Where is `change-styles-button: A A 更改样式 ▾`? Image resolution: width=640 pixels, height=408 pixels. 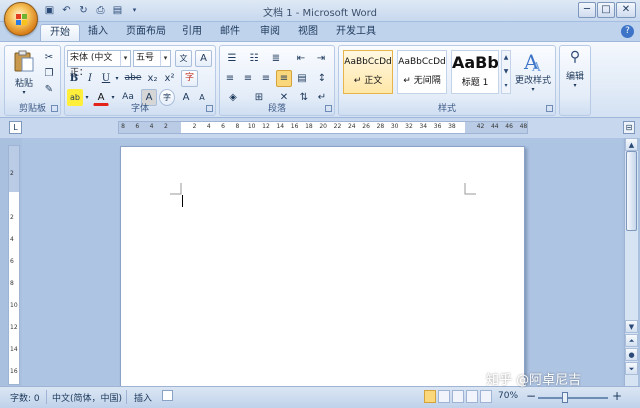 change-styles-button: A A 更改样式 ▾ is located at coordinates (533, 74).